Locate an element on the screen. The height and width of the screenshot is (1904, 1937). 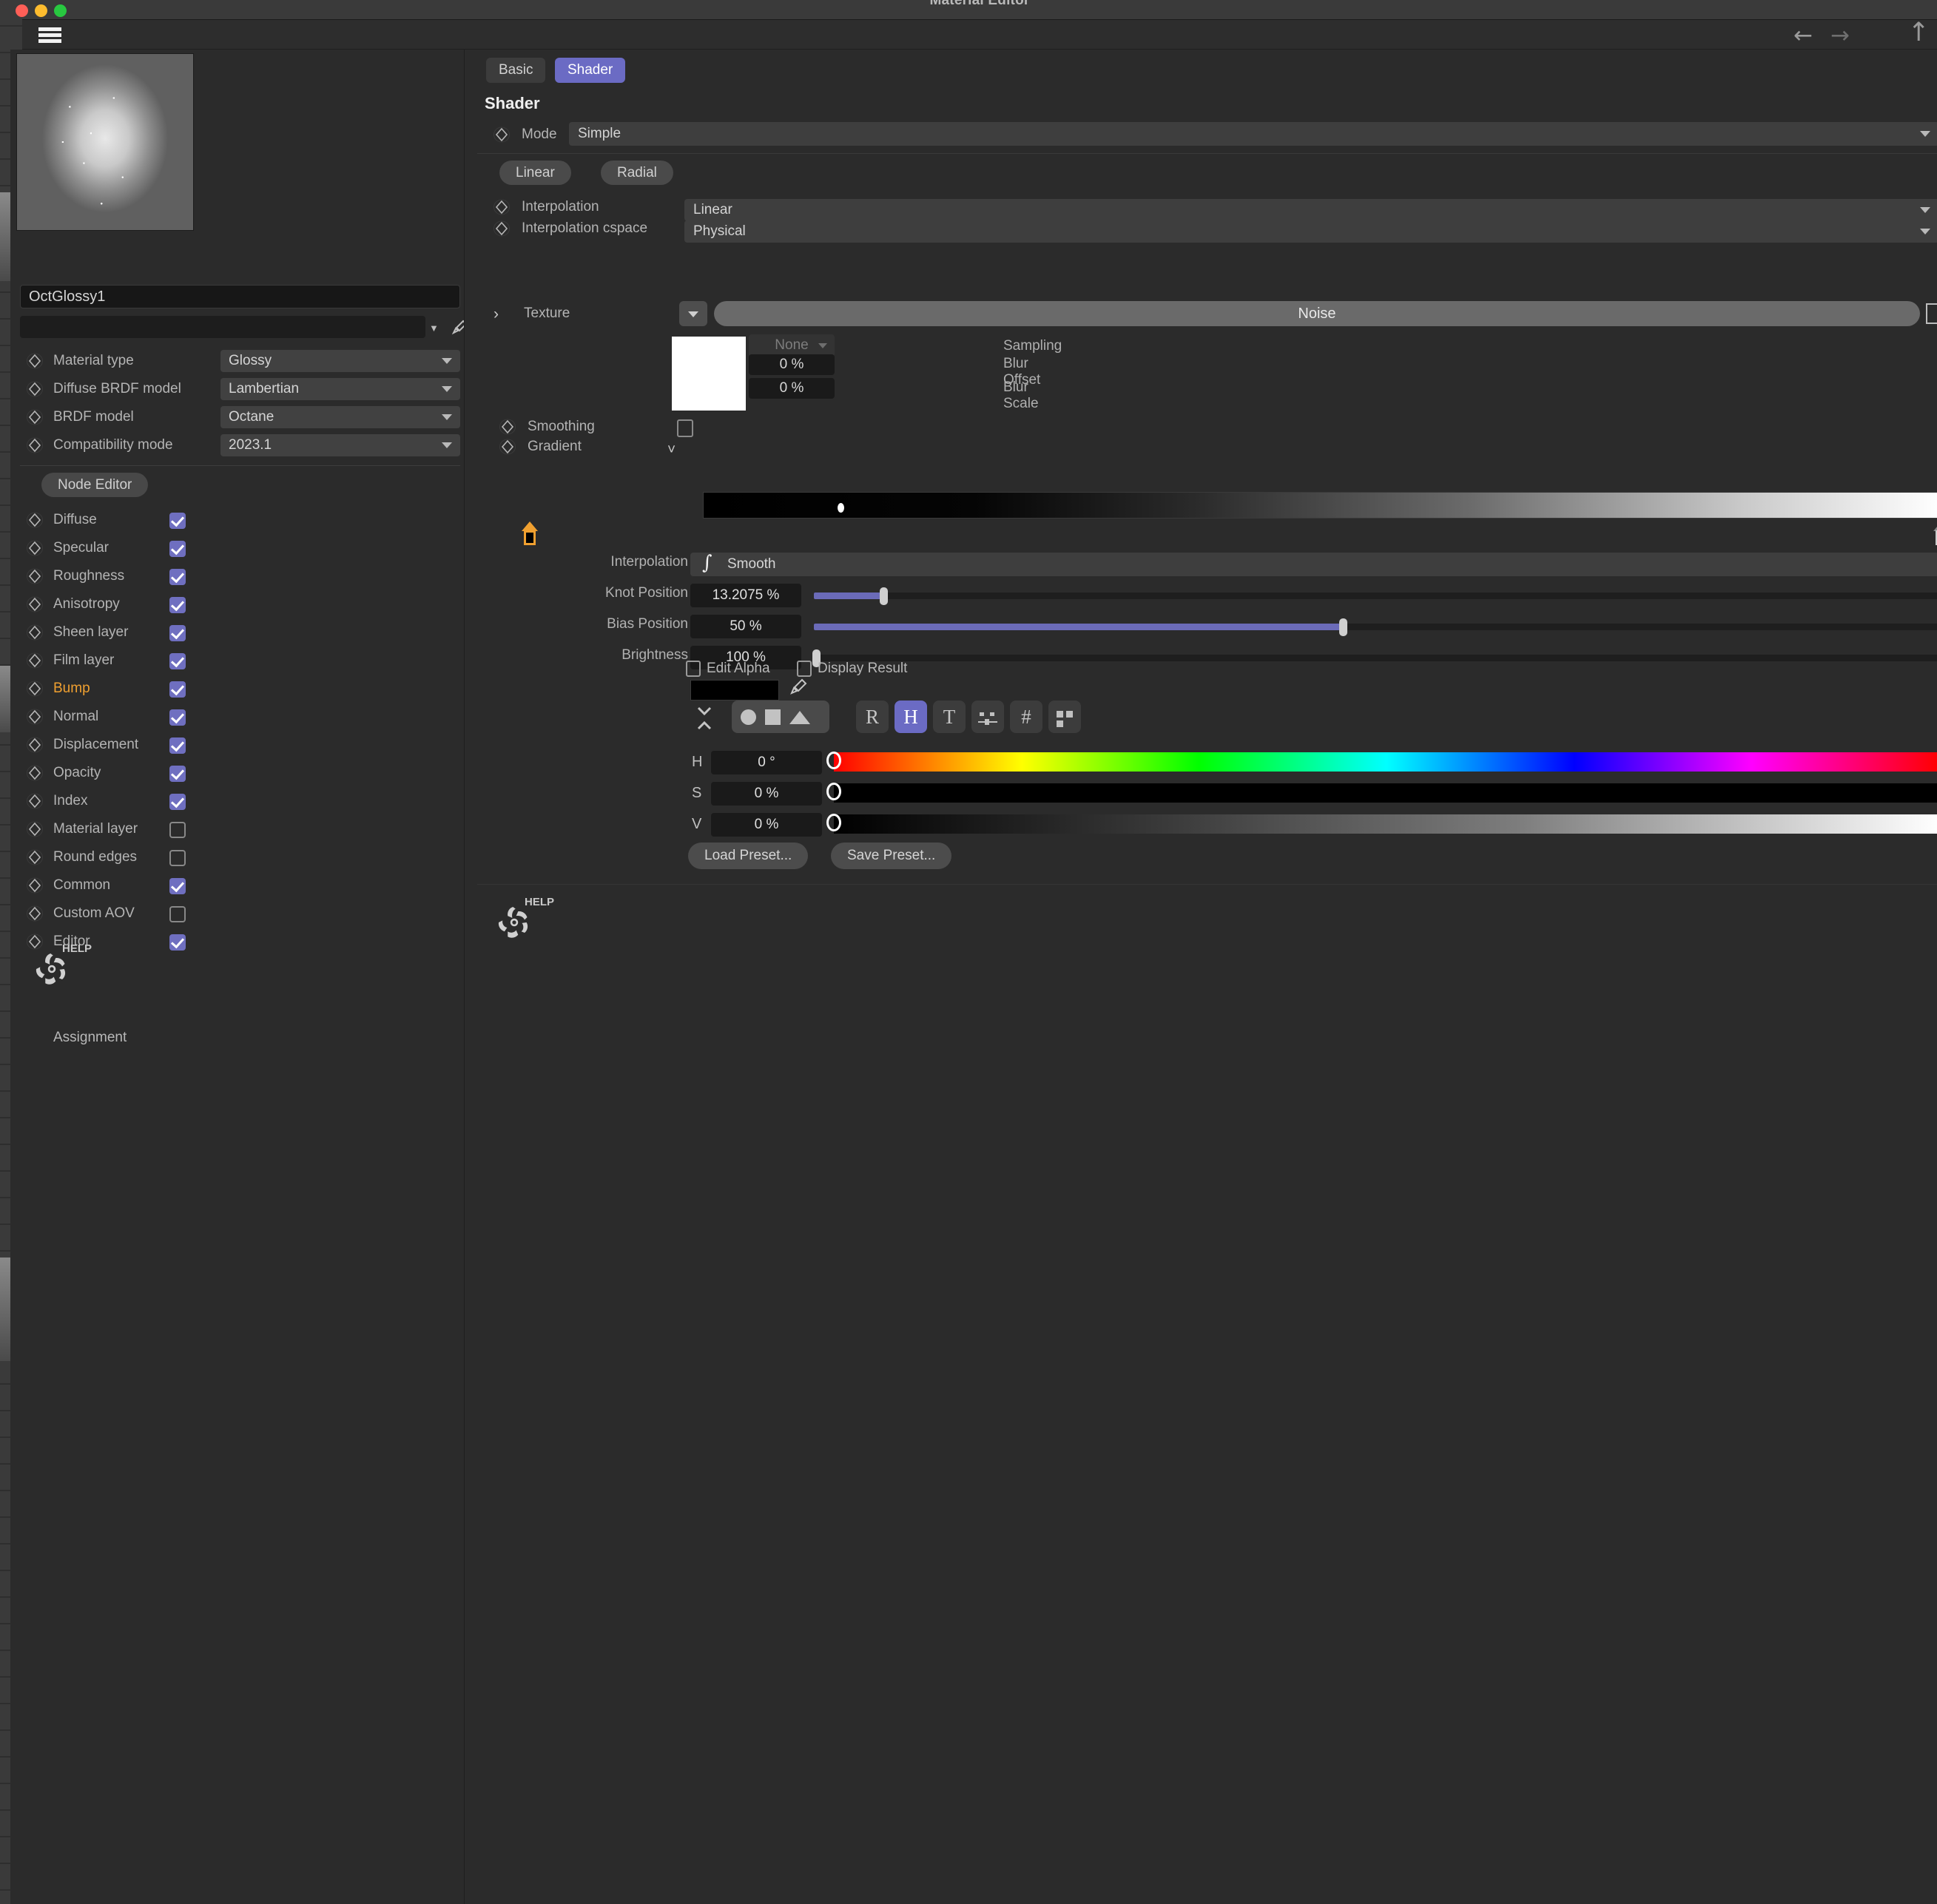
hsv-mode-button: H is located at coordinates (911, 717).